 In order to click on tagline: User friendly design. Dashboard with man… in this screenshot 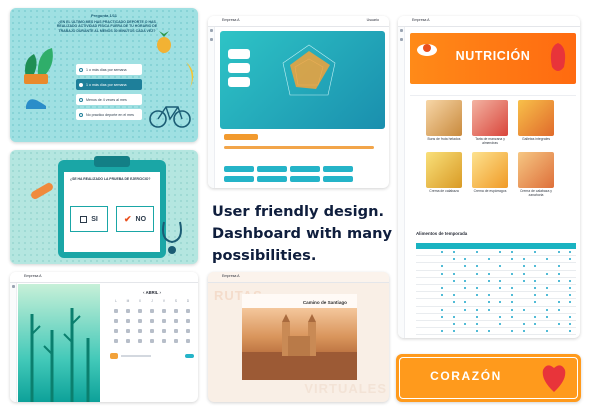, I will do `click(302, 234)`.